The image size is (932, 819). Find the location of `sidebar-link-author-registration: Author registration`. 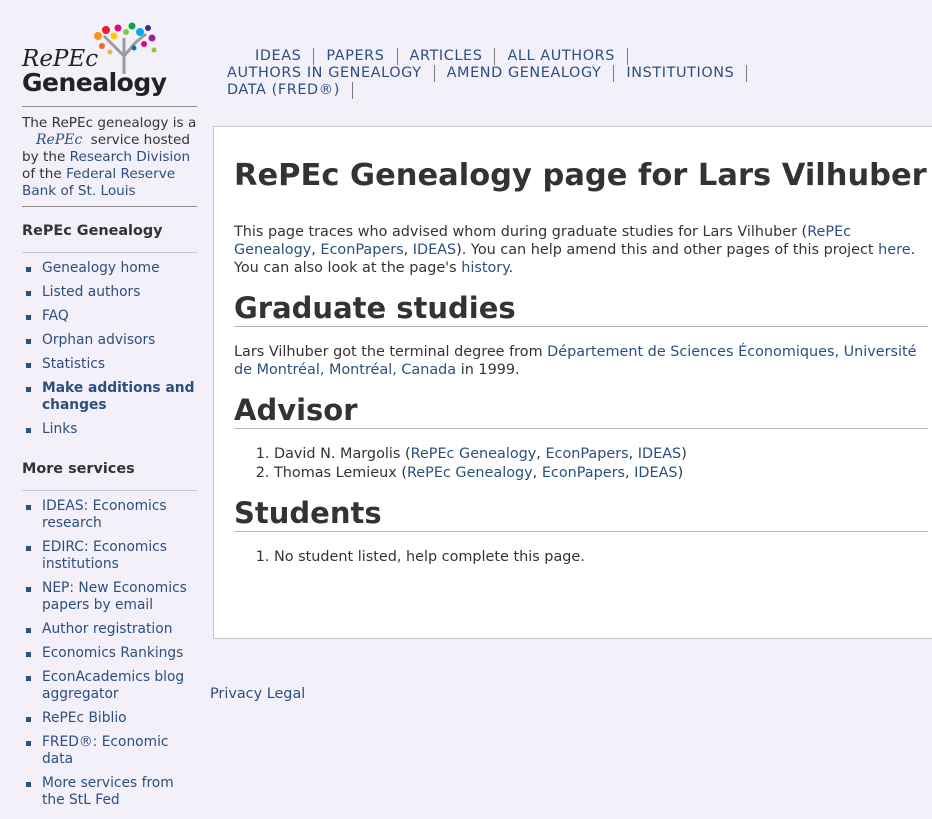

sidebar-link-author-registration: Author registration is located at coordinates (107, 629).